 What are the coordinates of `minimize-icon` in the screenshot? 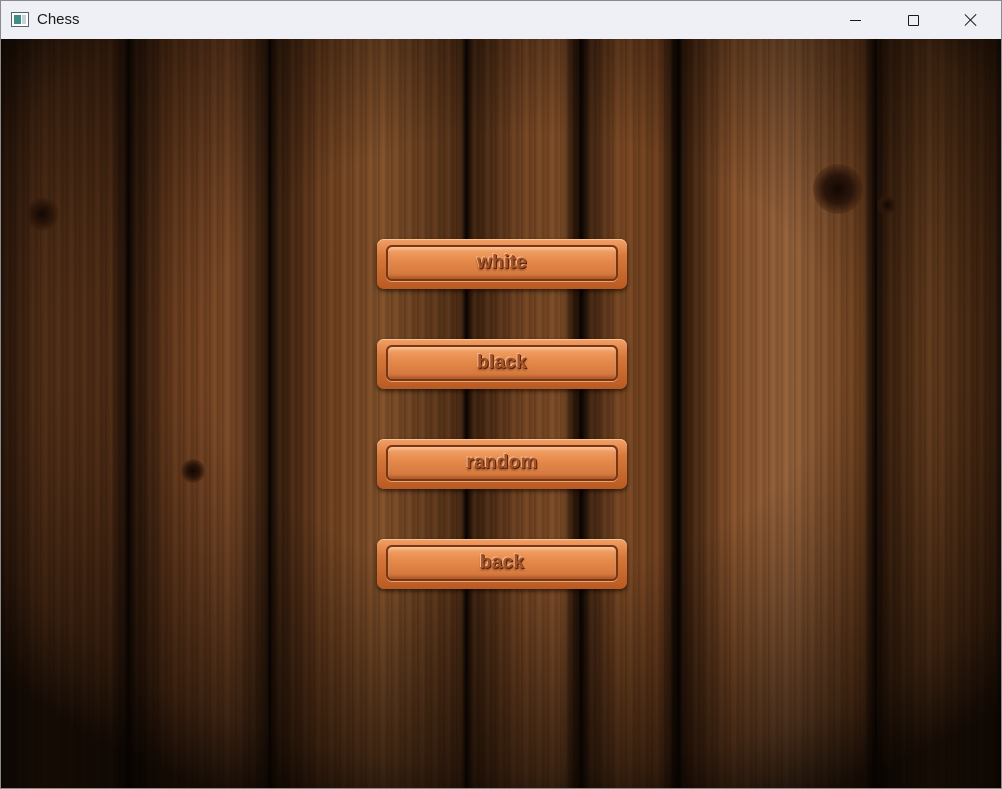 It's located at (855, 20).